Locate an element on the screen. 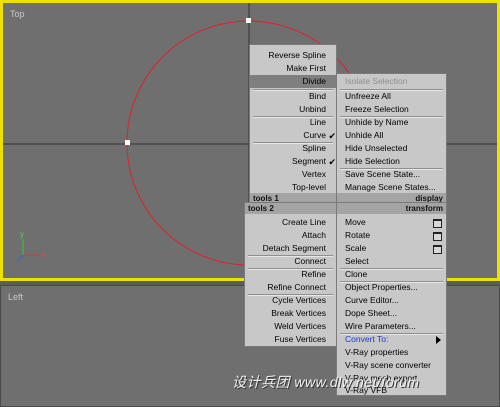  menu-item-isolate-selection: Isolate Selection is located at coordinates (391, 81).